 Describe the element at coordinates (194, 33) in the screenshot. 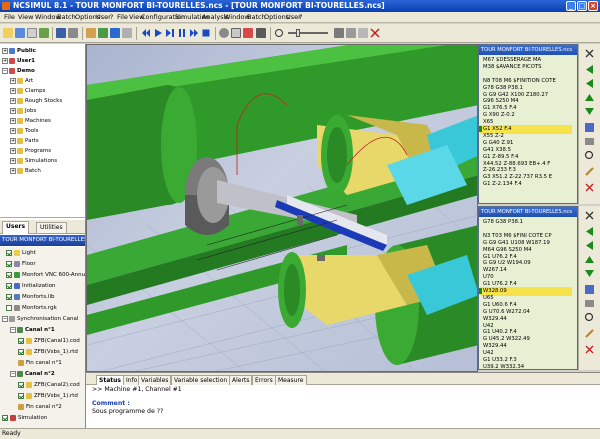

I see `fast-forward-icon` at that location.